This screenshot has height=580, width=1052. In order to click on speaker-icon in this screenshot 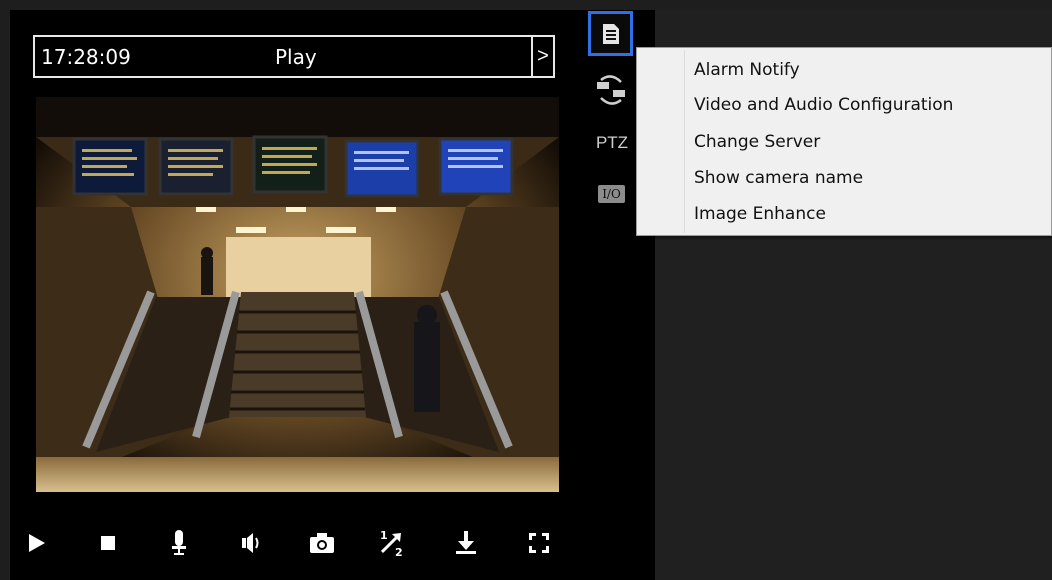, I will do `click(250, 543)`.